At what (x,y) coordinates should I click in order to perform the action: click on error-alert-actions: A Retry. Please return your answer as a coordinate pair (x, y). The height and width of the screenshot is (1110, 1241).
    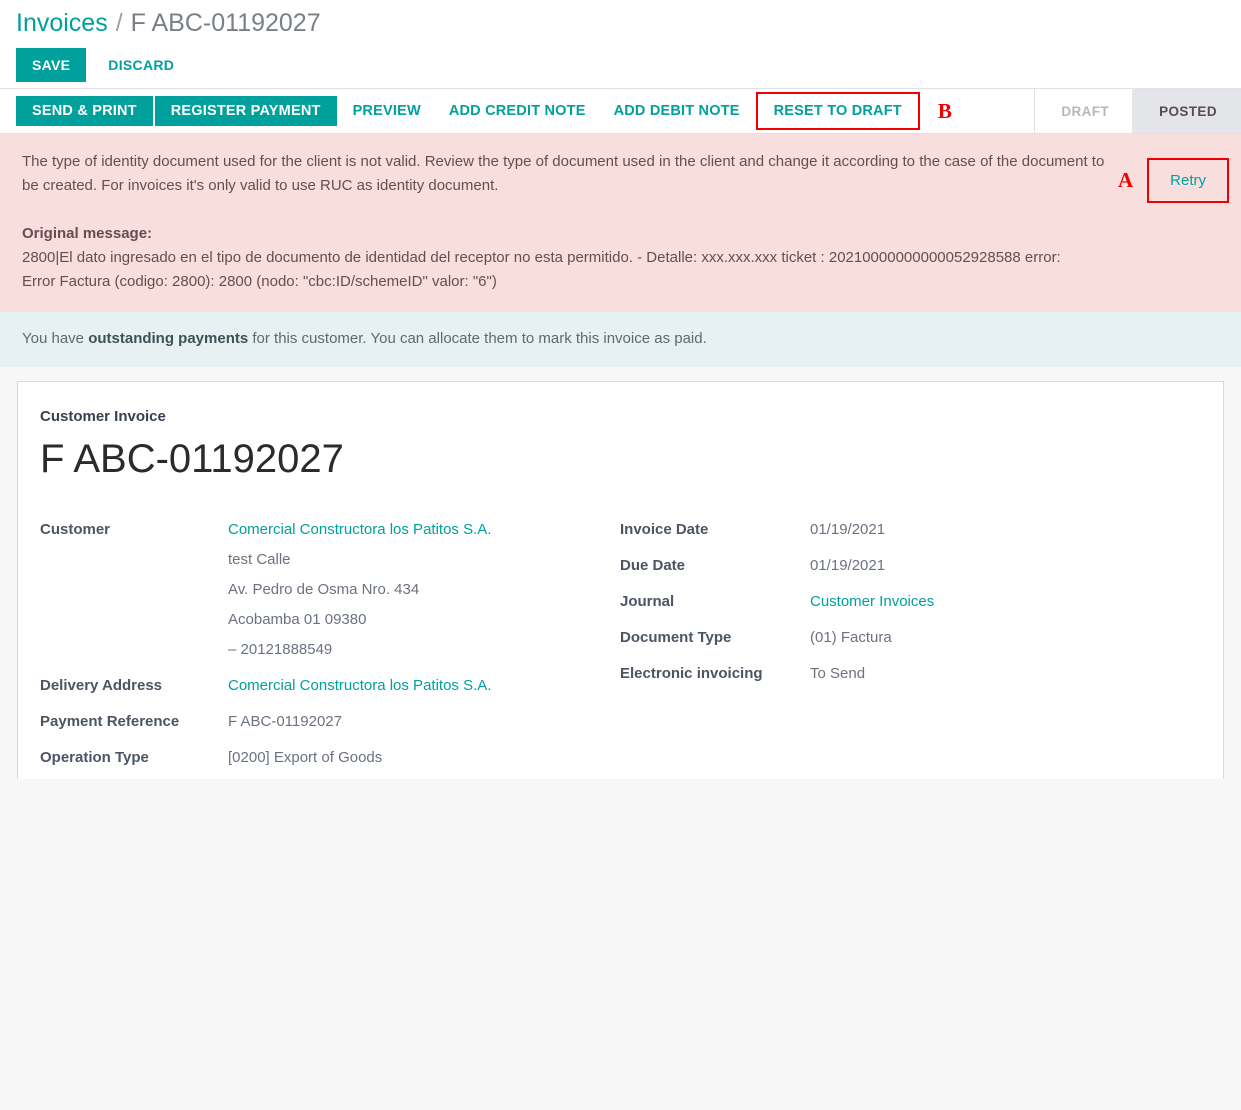
    Looking at the image, I should click on (1179, 176).